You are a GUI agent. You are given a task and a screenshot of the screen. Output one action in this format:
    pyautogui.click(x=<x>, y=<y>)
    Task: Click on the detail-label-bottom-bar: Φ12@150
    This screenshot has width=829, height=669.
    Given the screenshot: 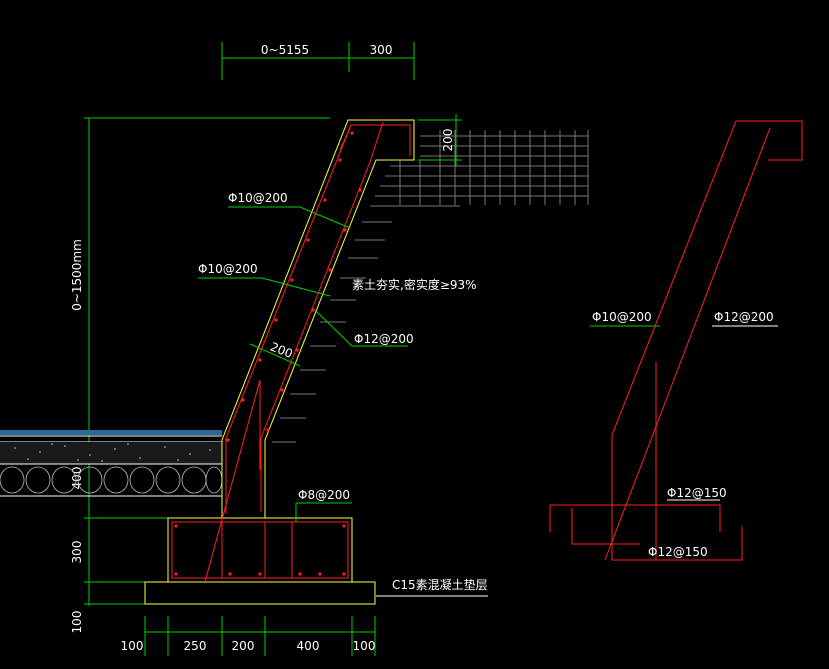 What is the action you would take?
    pyautogui.click(x=678, y=552)
    